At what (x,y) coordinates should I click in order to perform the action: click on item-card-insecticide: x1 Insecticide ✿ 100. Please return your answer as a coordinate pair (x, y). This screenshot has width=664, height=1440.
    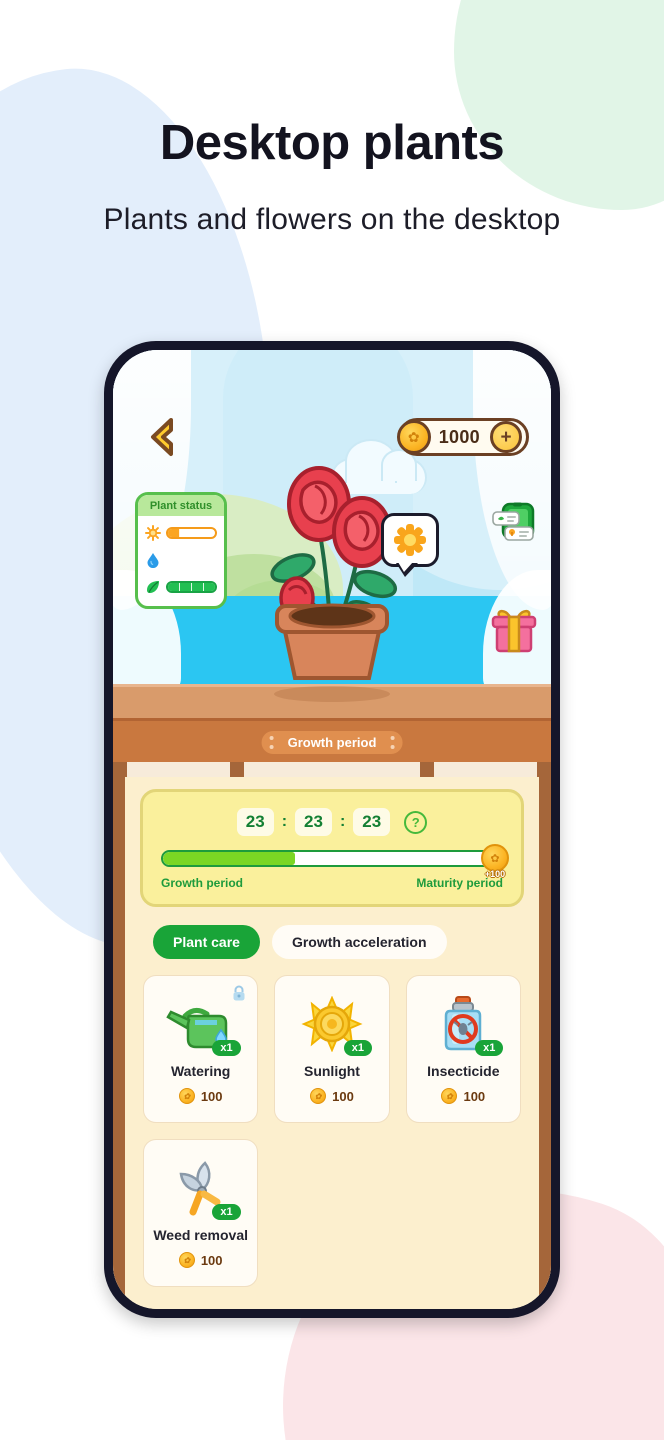
    Looking at the image, I should click on (463, 1049).